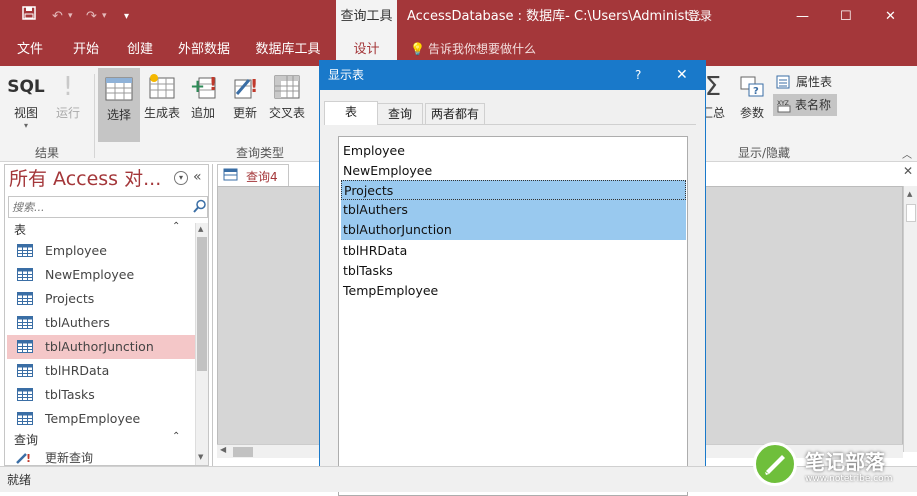  I want to click on search-icon, so click(200, 207).